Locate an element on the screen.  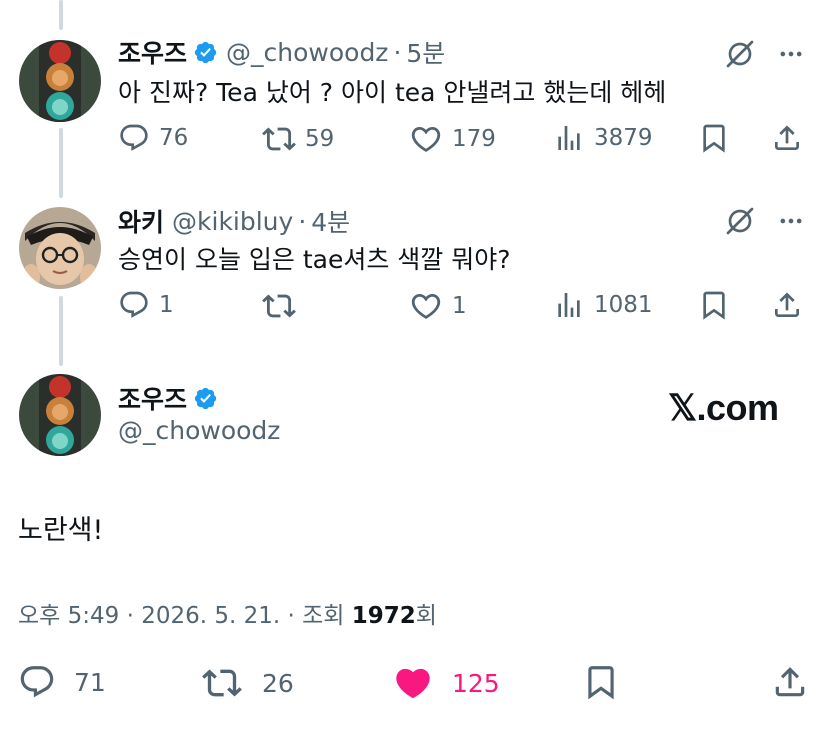
main-author-row: 조우즈 is located at coordinates (168, 398).